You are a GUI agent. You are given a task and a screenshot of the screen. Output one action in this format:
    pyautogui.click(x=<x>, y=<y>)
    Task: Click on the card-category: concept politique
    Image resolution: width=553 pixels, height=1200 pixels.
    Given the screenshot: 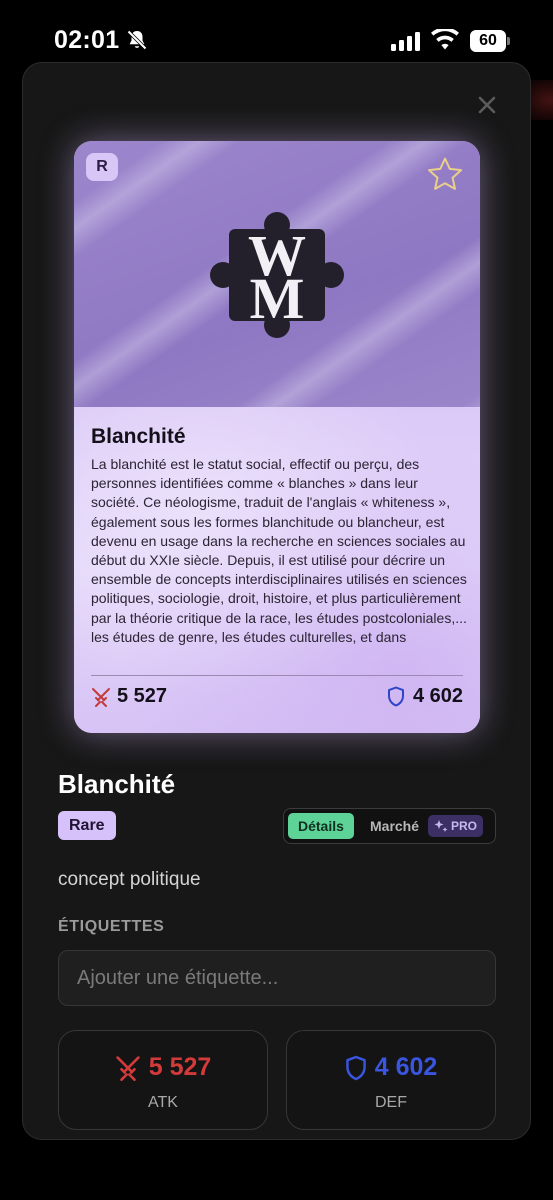 What is the action you would take?
    pyautogui.click(x=129, y=879)
    